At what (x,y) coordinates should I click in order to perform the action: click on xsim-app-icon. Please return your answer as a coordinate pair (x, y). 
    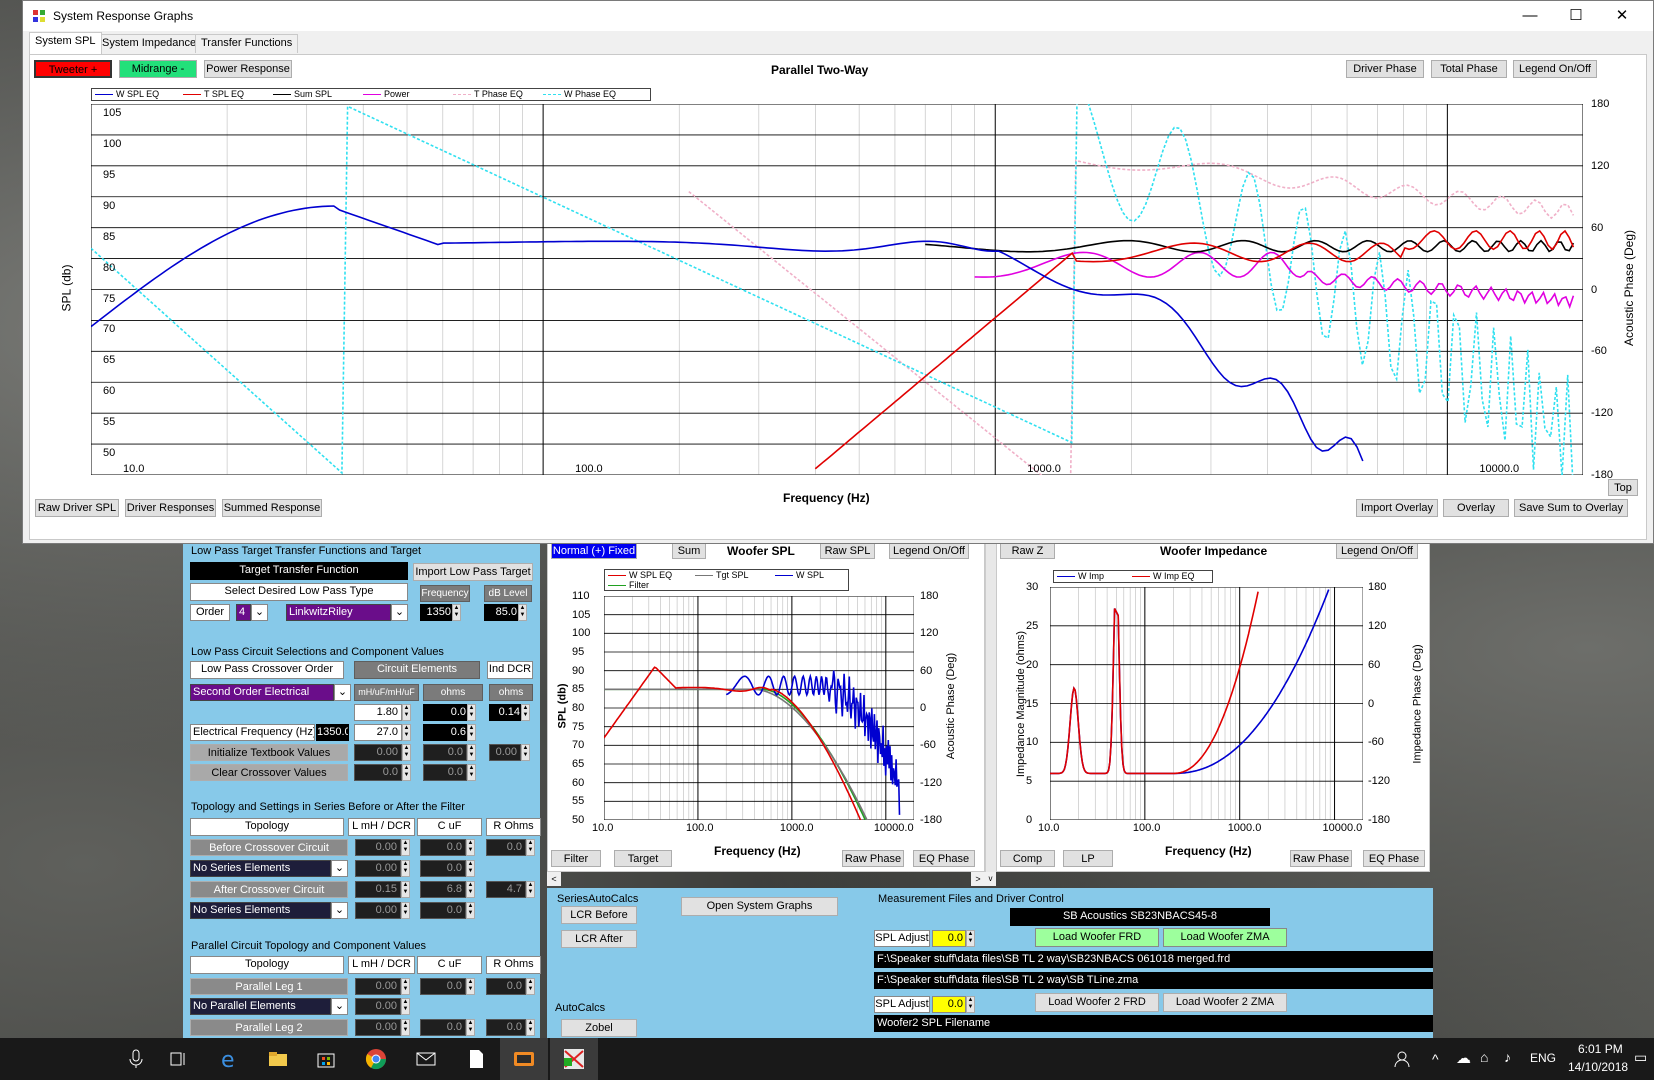
    Looking at the image, I should click on (524, 1059).